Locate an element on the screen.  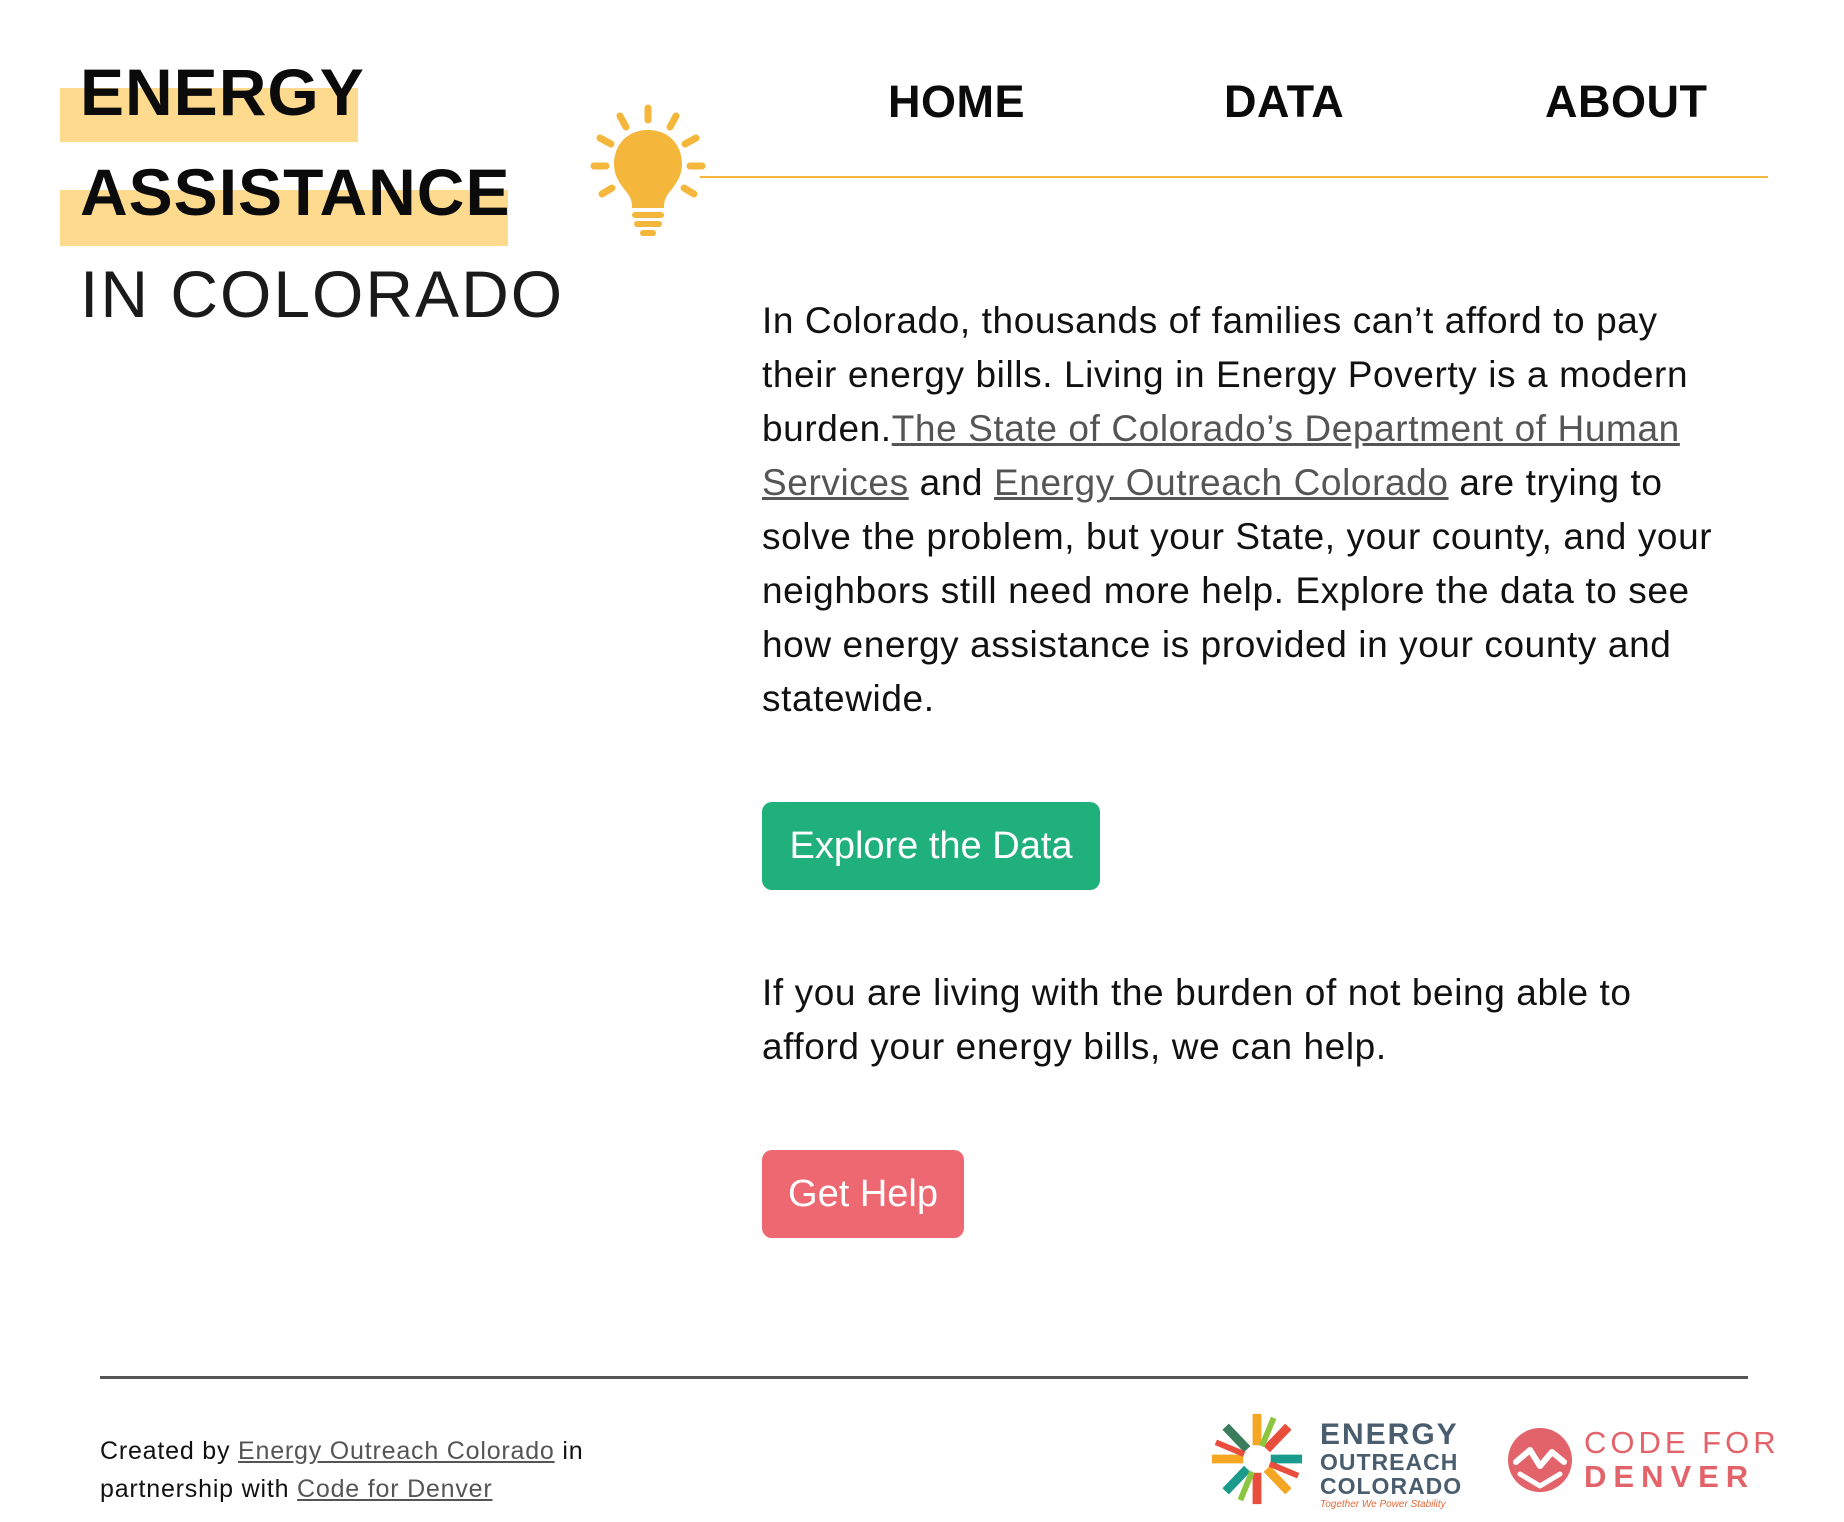
footer-link-eoc: Energy Outreach Colorado is located at coordinates (396, 1451).